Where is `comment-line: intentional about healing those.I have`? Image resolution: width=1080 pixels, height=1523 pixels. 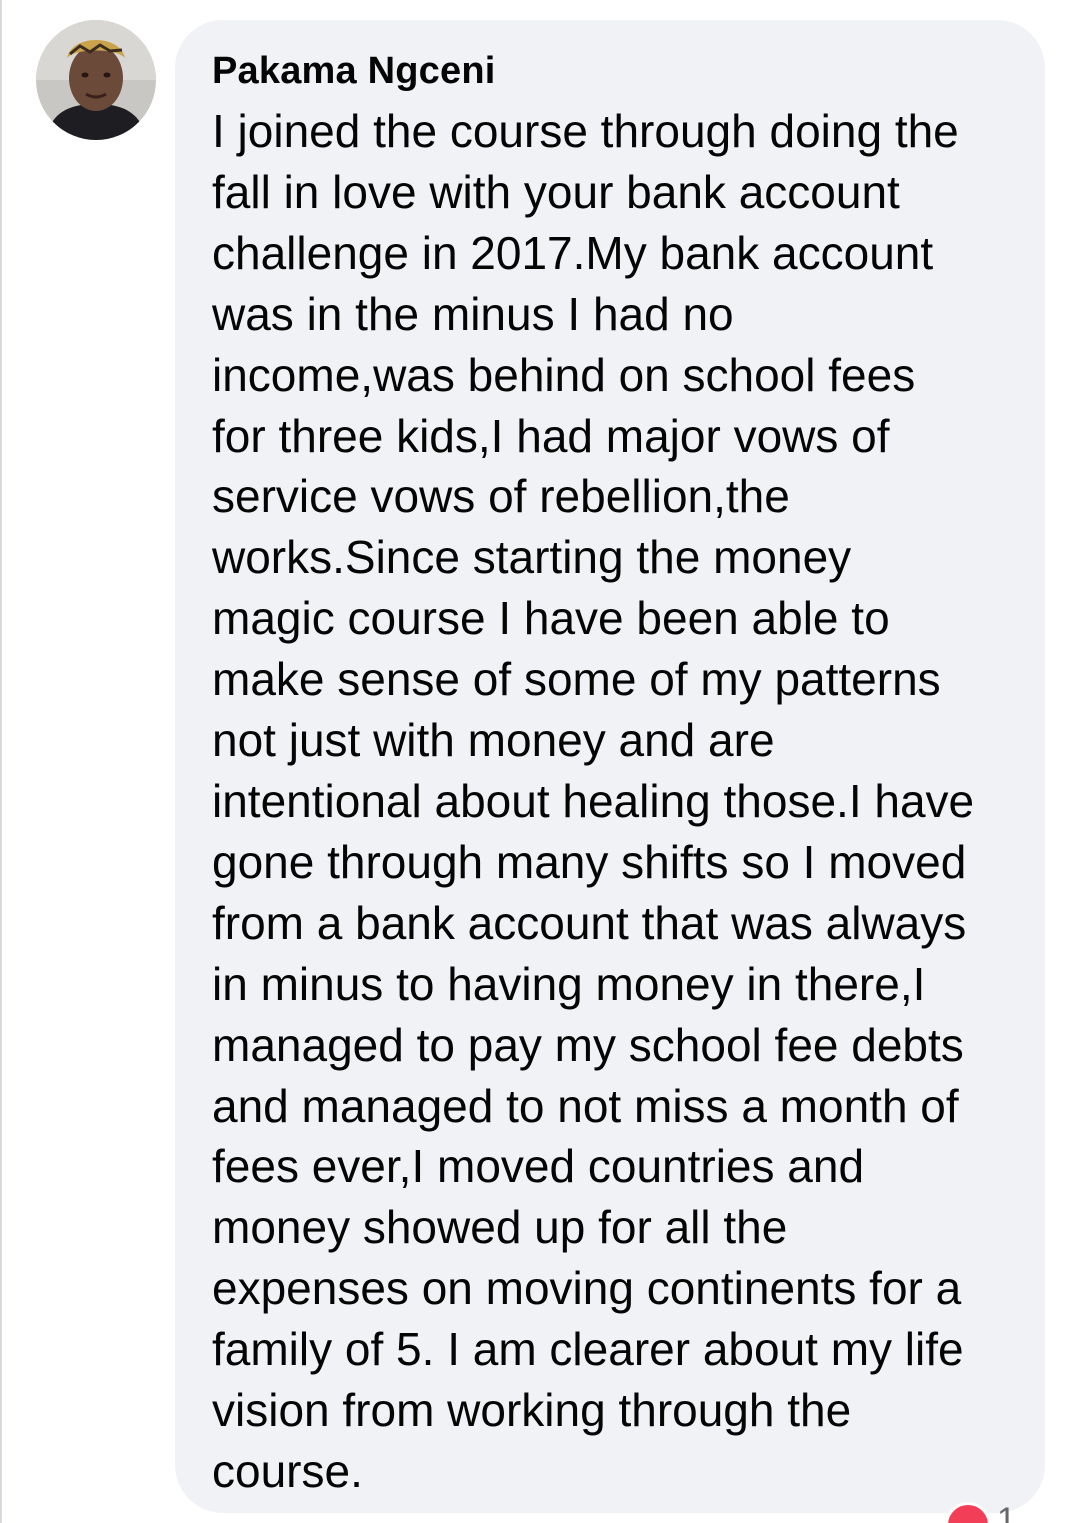
comment-line: intentional about healing those.I have is located at coordinates (593, 800).